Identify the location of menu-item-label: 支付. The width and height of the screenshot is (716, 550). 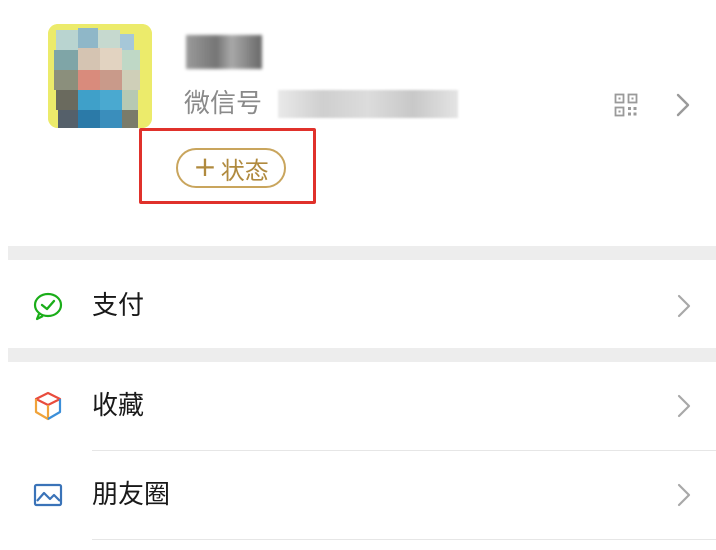
(118, 306).